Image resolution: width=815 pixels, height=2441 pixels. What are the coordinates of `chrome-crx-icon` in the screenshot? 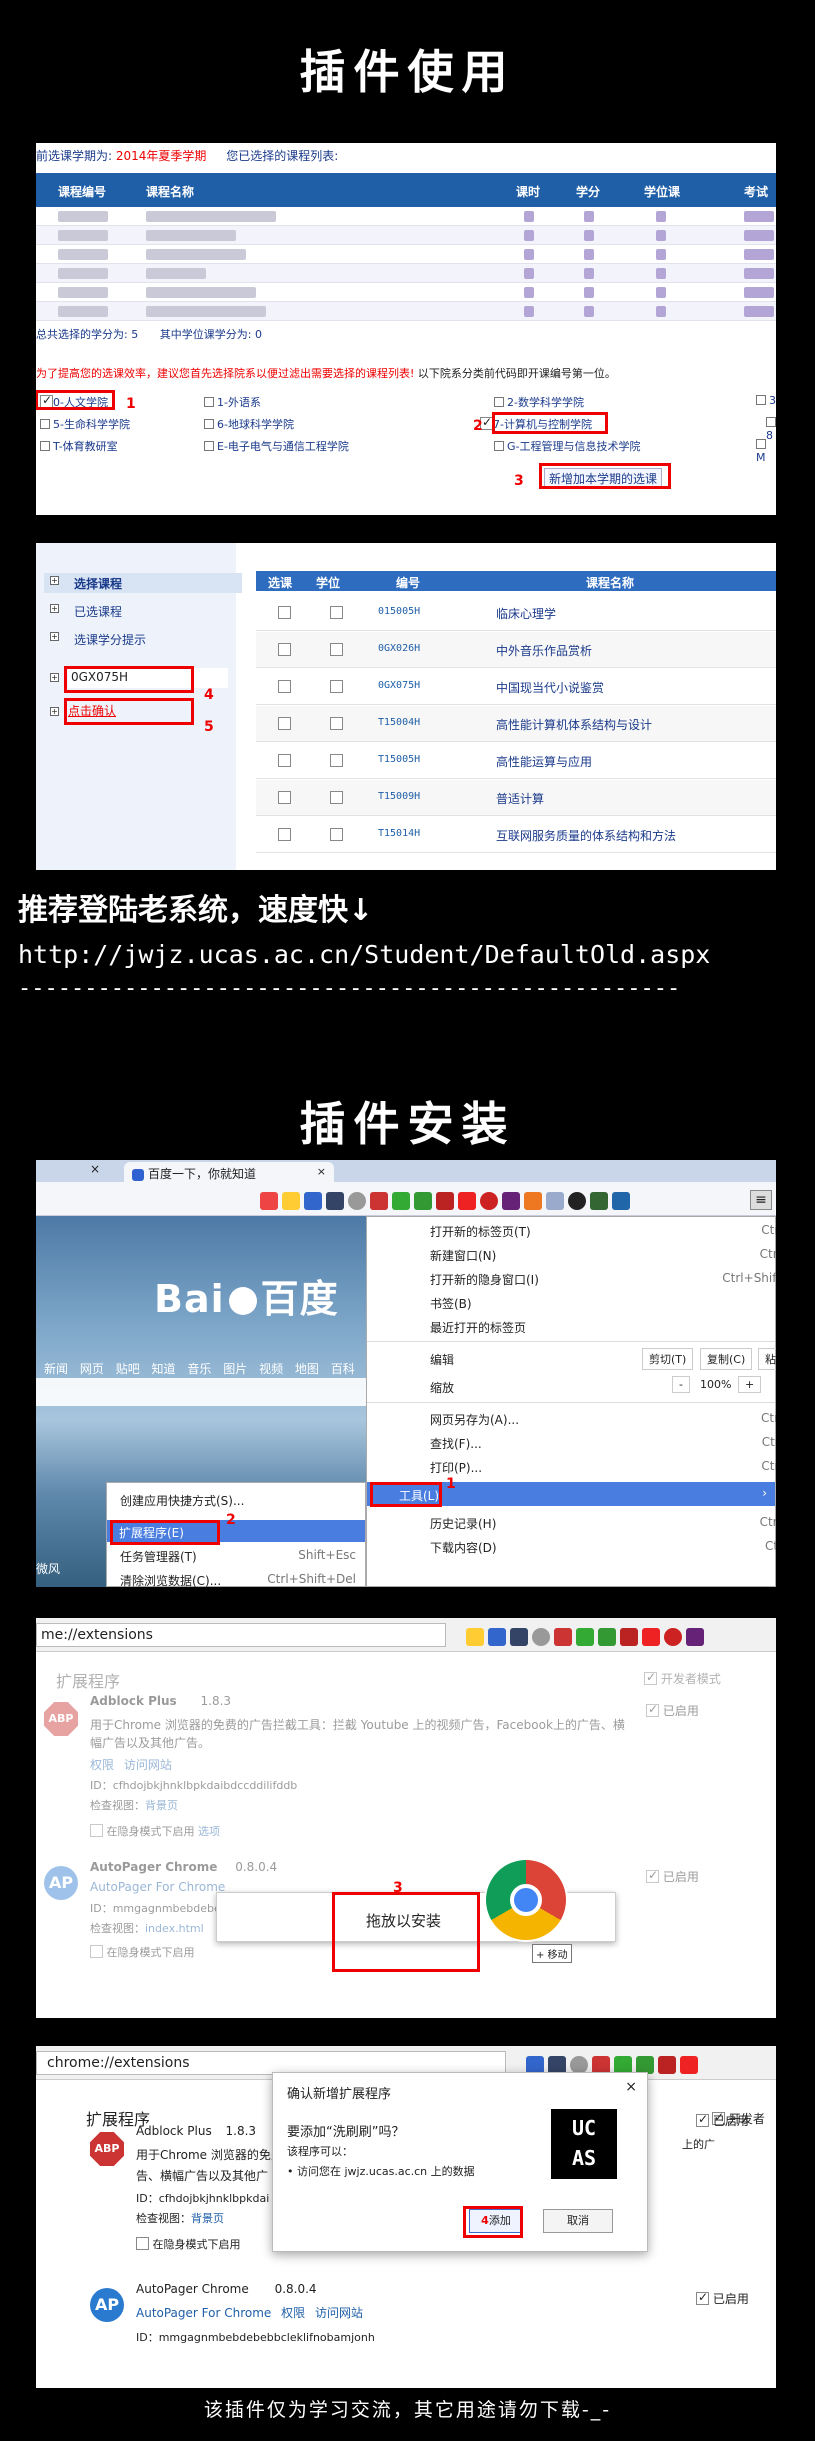 It's located at (526, 1900).